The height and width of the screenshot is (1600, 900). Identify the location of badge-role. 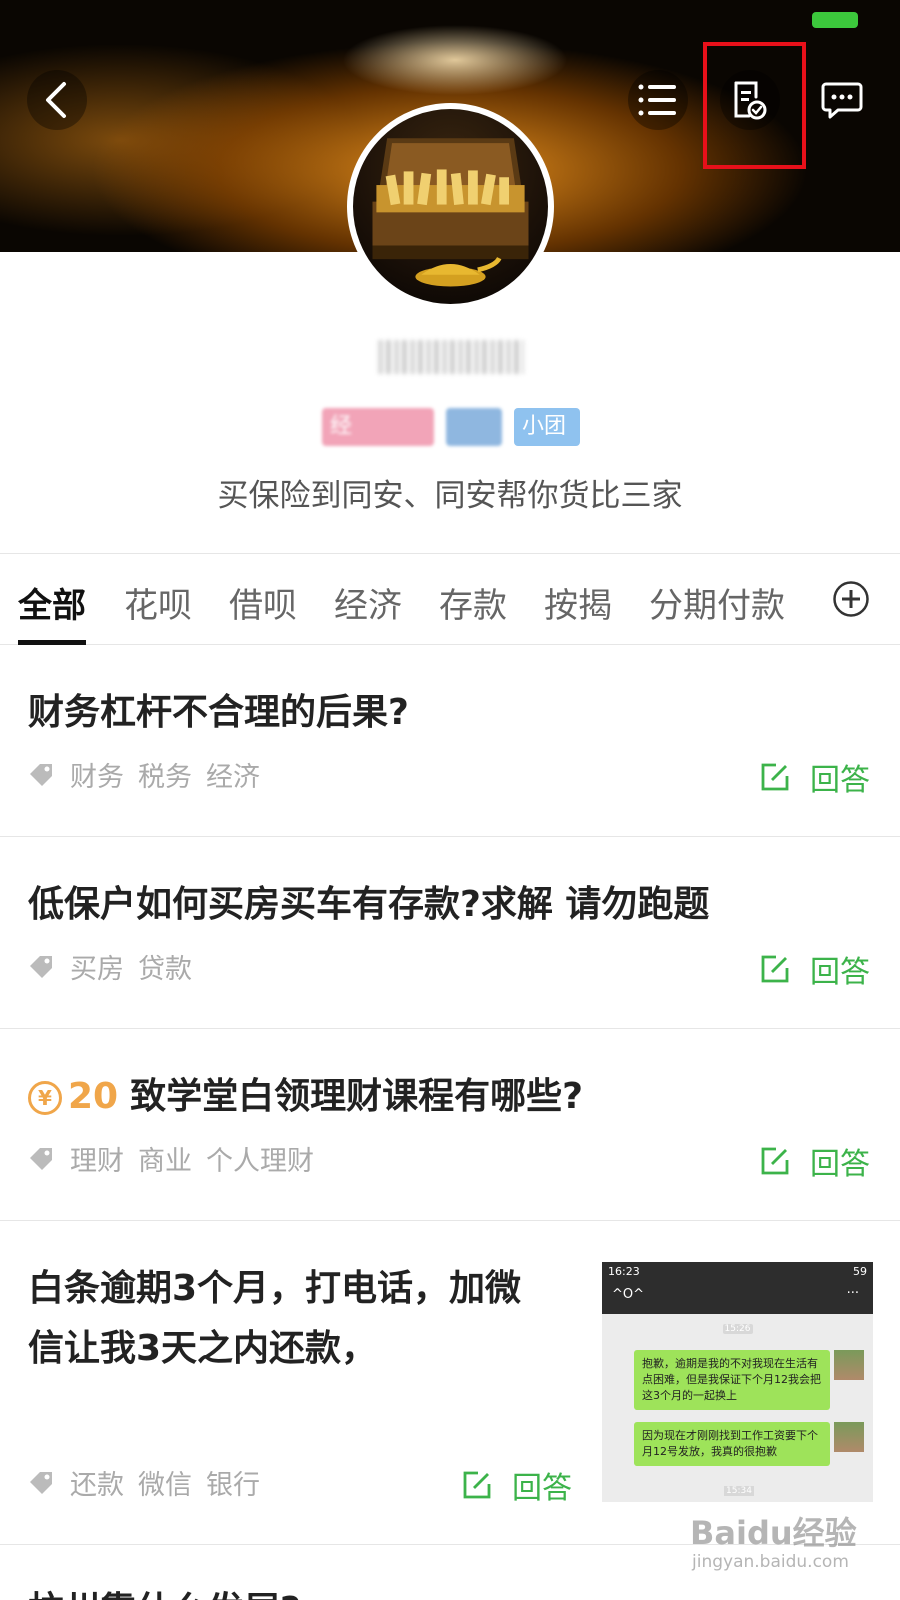
(474, 427).